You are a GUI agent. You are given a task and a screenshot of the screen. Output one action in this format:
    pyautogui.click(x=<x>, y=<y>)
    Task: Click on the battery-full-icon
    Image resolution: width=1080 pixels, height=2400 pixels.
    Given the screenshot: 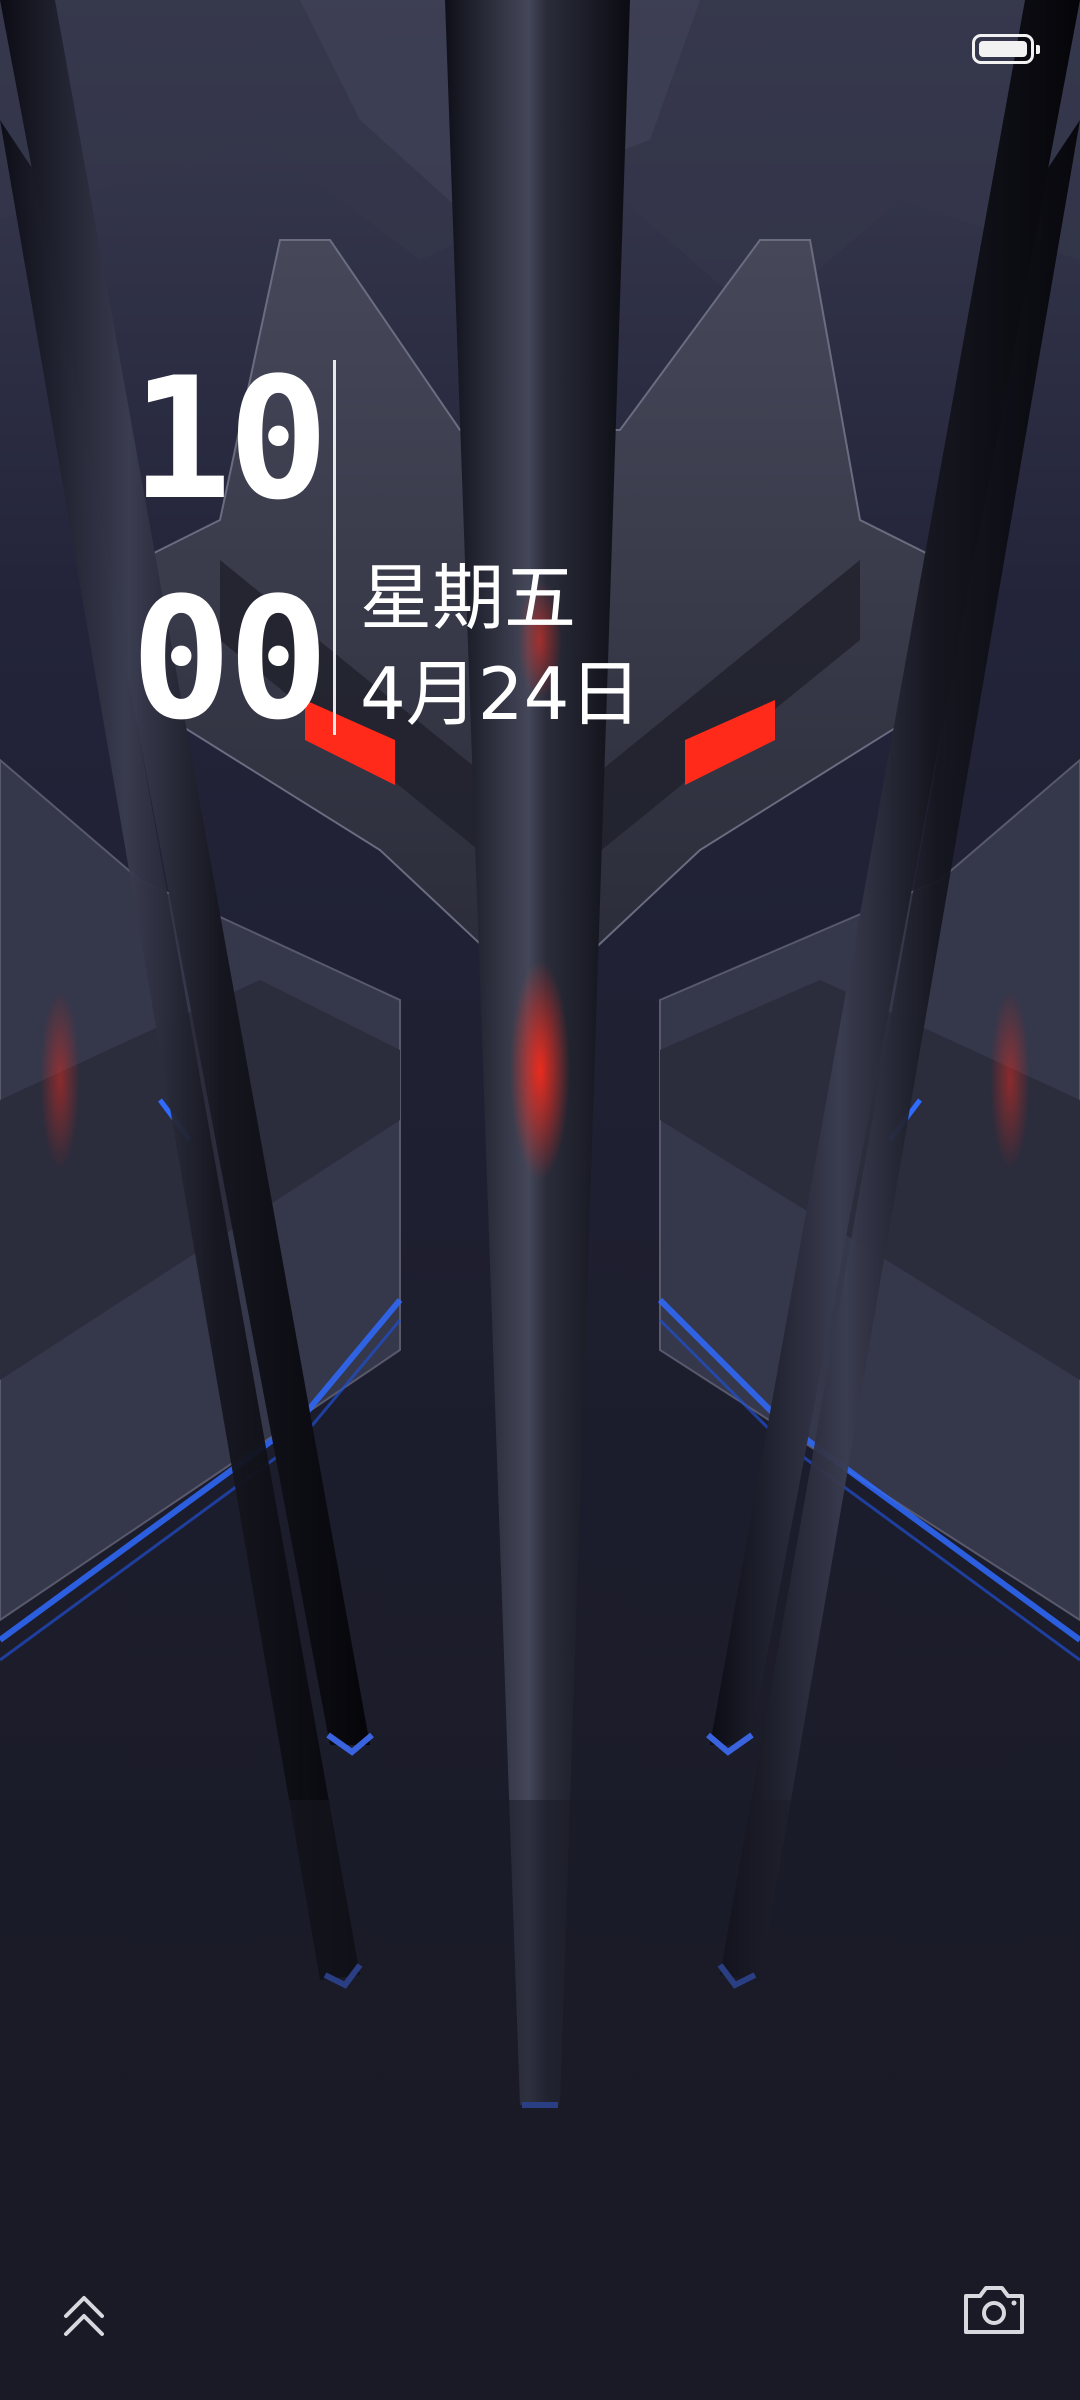 What is the action you would take?
    pyautogui.click(x=1006, y=49)
    